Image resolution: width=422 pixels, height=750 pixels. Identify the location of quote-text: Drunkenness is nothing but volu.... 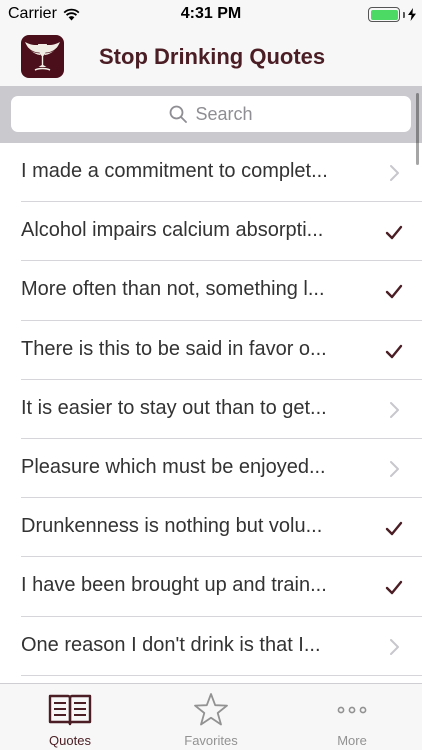
(172, 526).